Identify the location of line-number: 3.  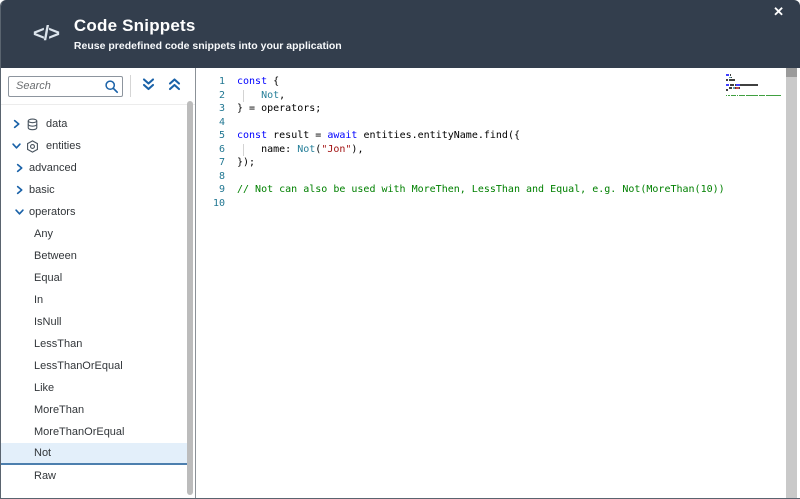
(221, 108).